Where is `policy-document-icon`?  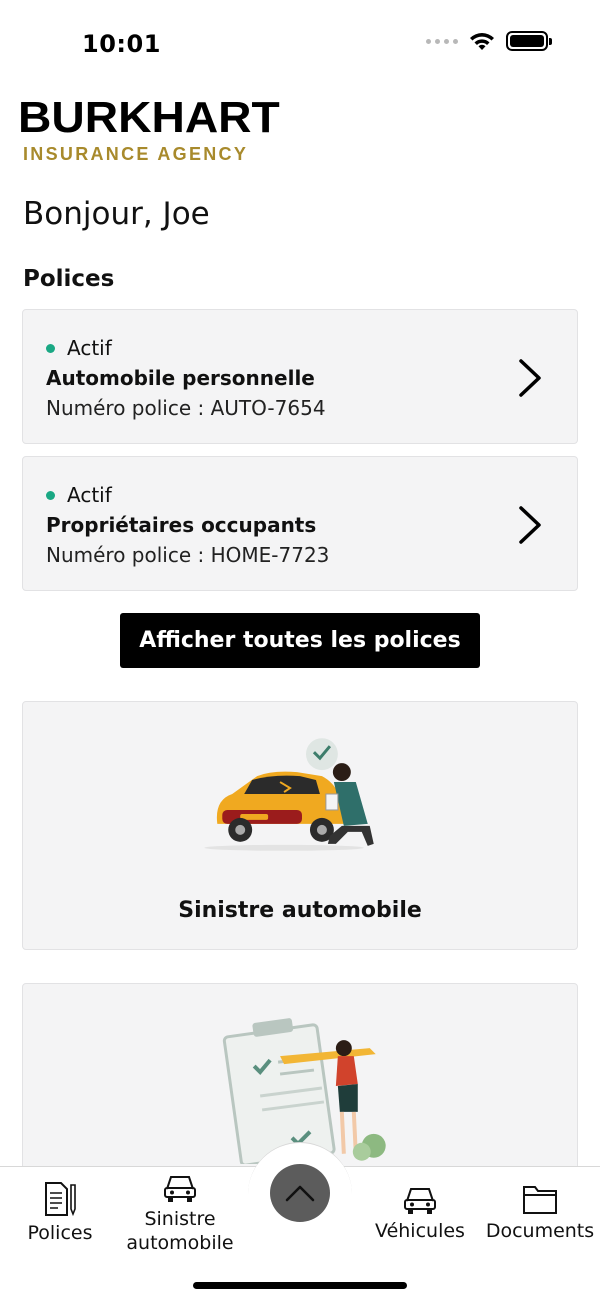 policy-document-icon is located at coordinates (60, 1199).